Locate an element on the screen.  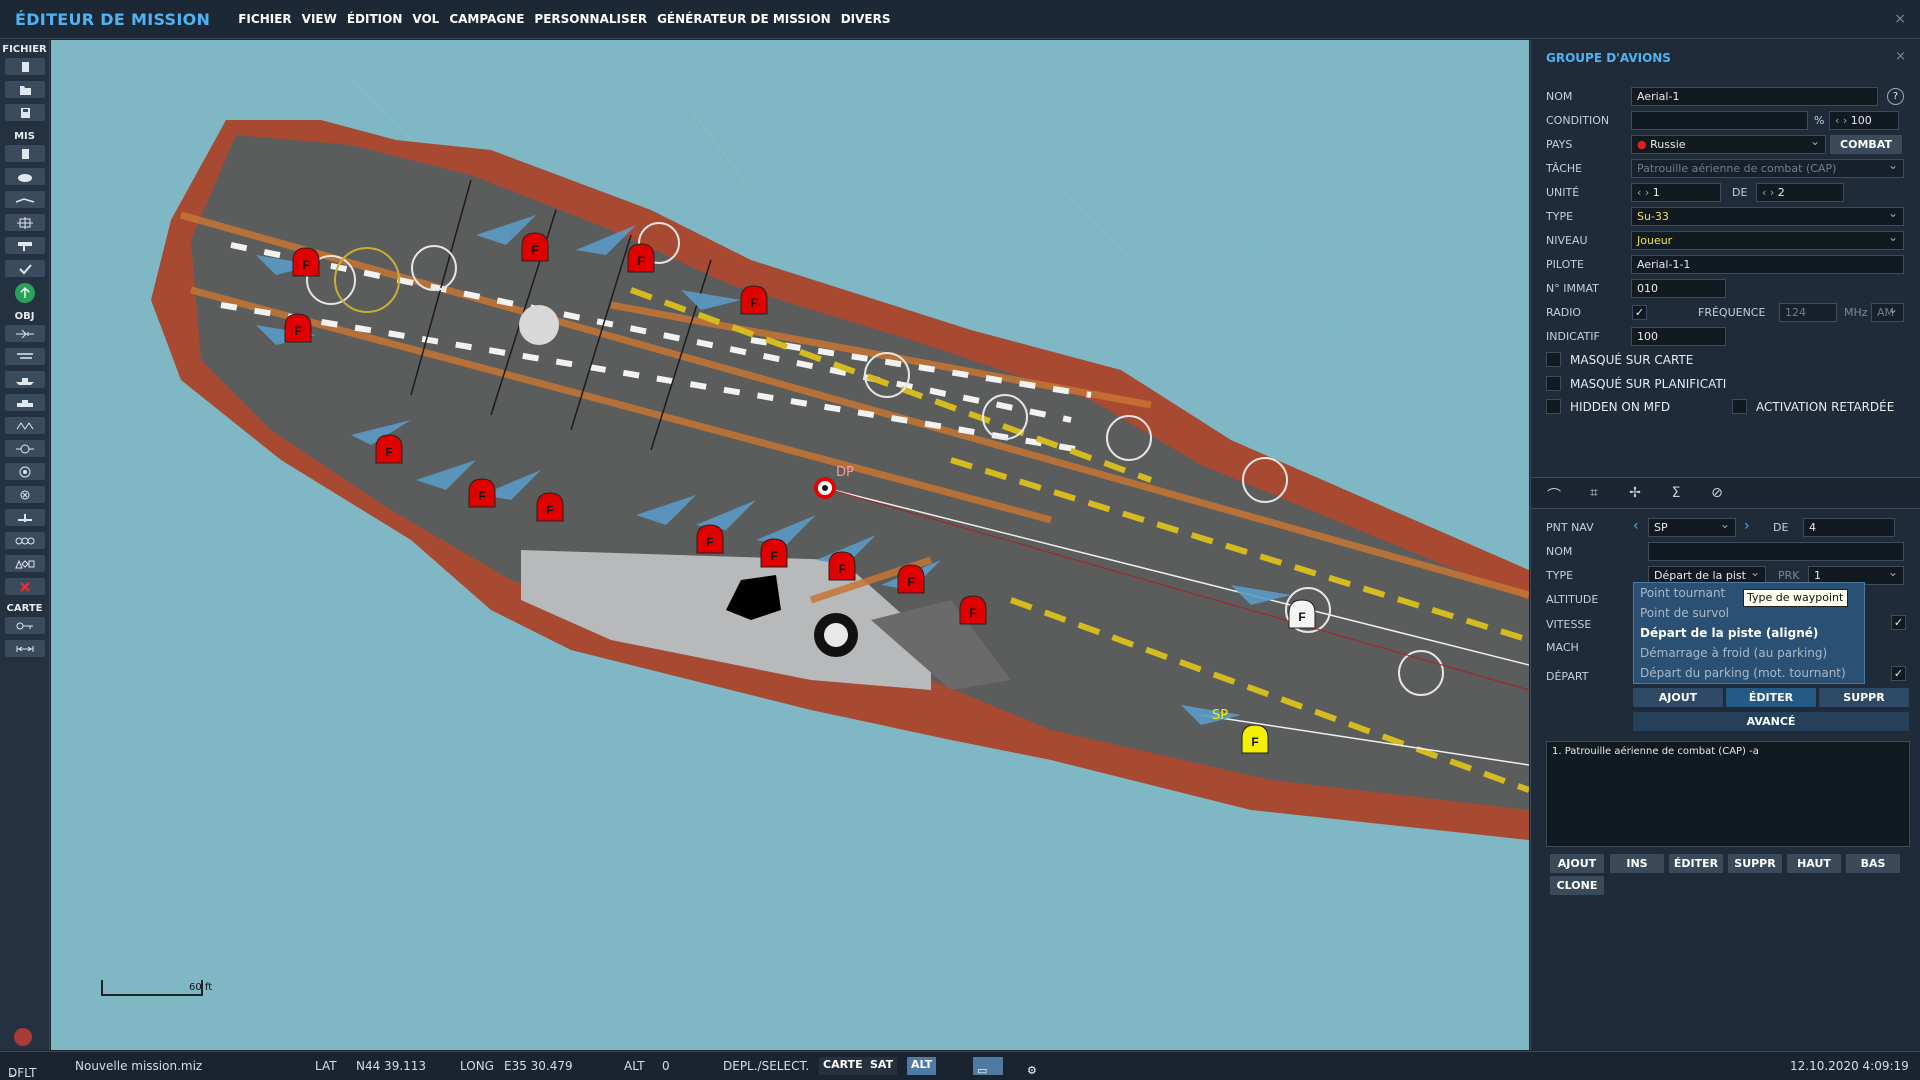
new-file-button is located at coordinates (24, 66).